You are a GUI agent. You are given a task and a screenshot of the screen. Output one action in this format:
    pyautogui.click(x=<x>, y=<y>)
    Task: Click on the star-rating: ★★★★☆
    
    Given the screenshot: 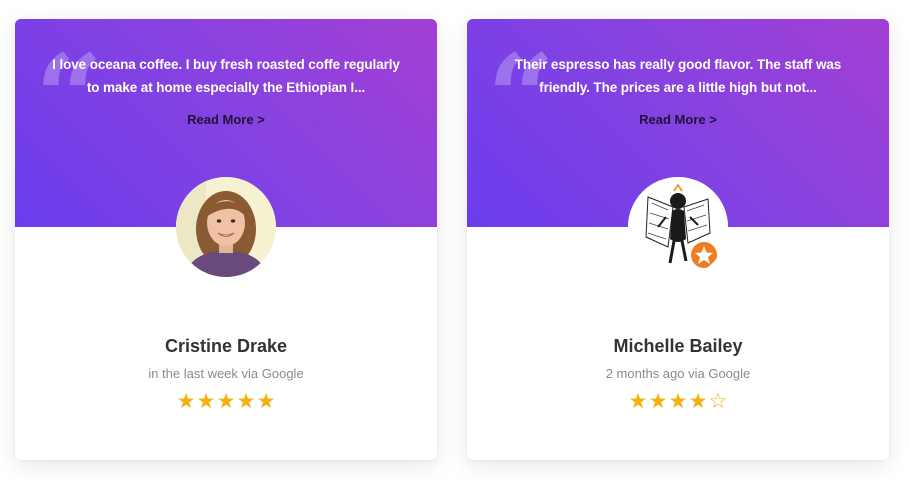 What is the action you would take?
    pyautogui.click(x=678, y=401)
    